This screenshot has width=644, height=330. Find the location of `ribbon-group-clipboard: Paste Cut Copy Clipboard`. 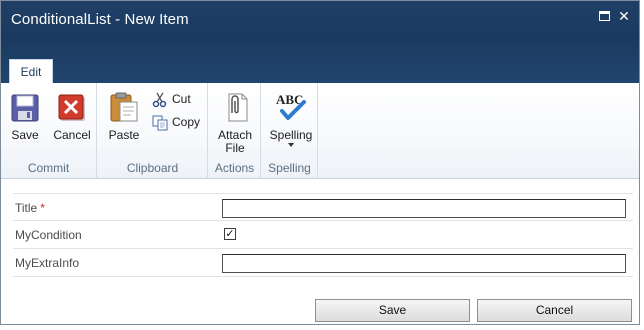

ribbon-group-clipboard: Paste Cut Copy Clipboard is located at coordinates (153, 131).